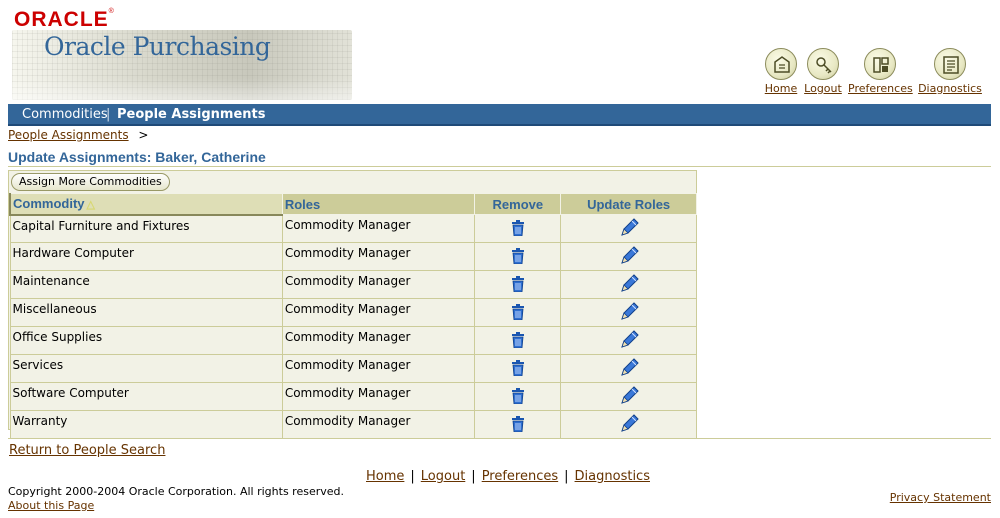 The image size is (1000, 518). Describe the element at coordinates (146, 340) in the screenshot. I see `commodity-cell: Office Supplies` at that location.